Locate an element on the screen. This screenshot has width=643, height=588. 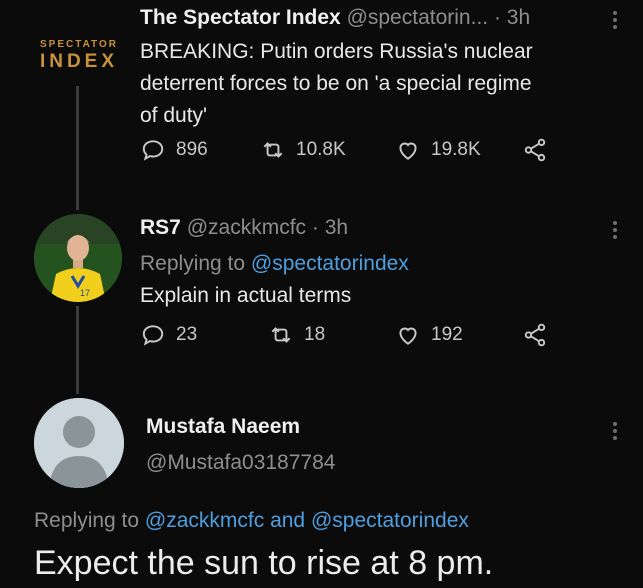
tweet-text: Explain in actual terms is located at coordinates (246, 295).